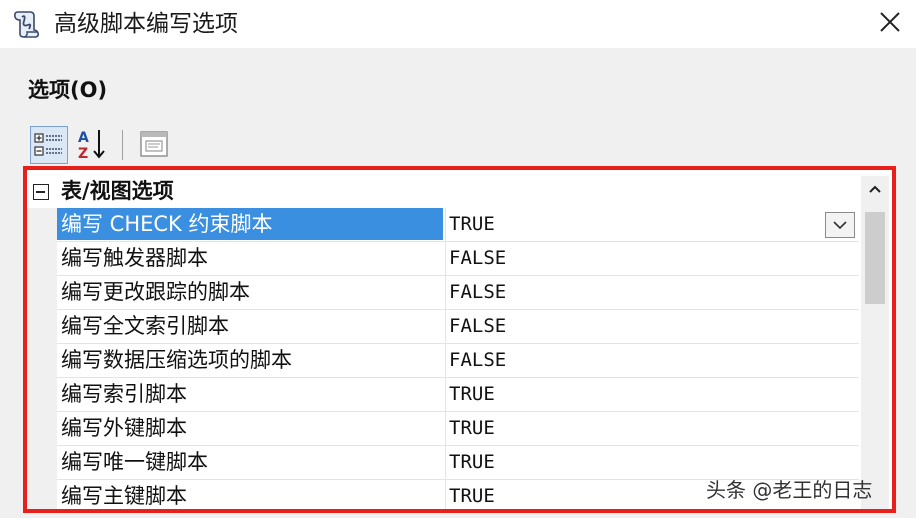 Image resolution: width=916 pixels, height=518 pixels. What do you see at coordinates (443, 463) in the screenshot?
I see `property-row: 编写唯一键脚本 TRUE` at bounding box center [443, 463].